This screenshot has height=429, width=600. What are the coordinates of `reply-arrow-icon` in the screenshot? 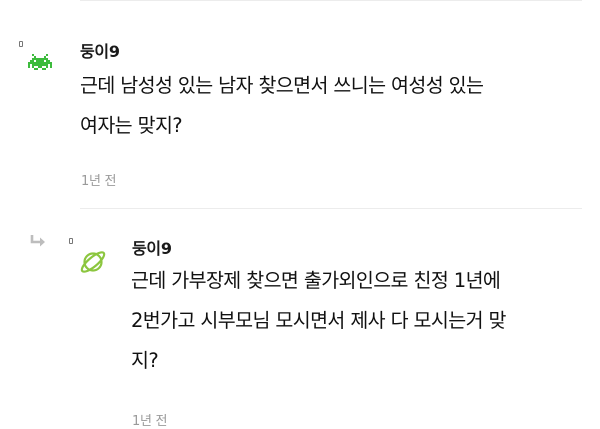 It's located at (37, 241).